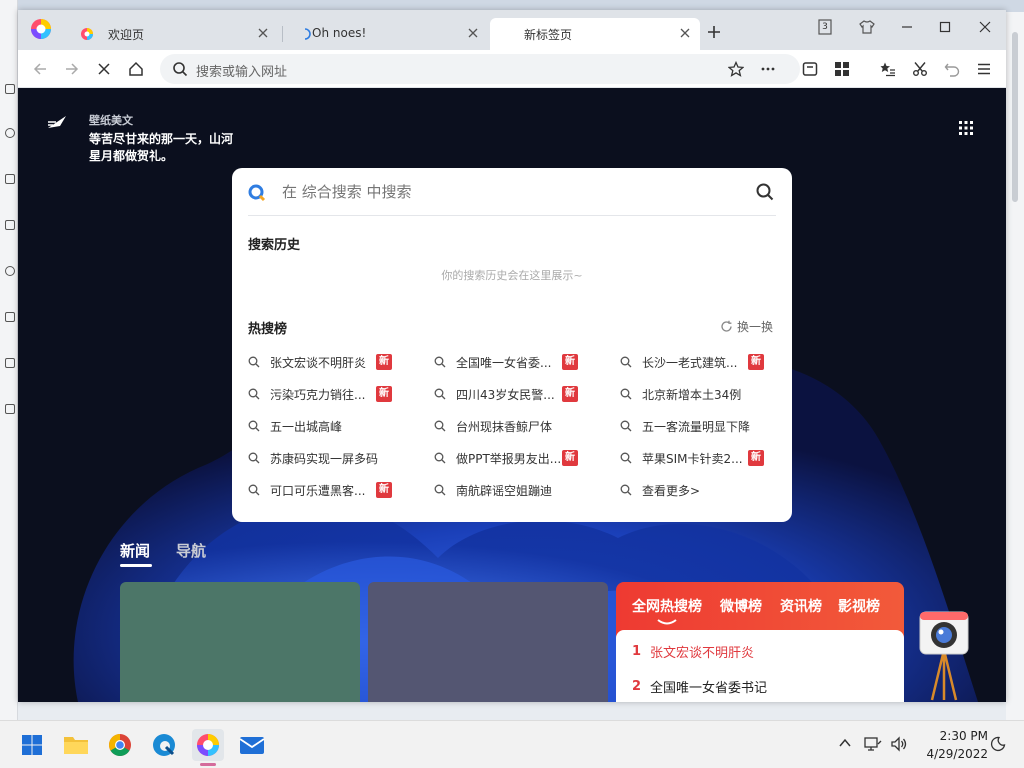 The width and height of the screenshot is (1024, 768). I want to click on hot-search-item: 查看更多>, so click(700, 490).